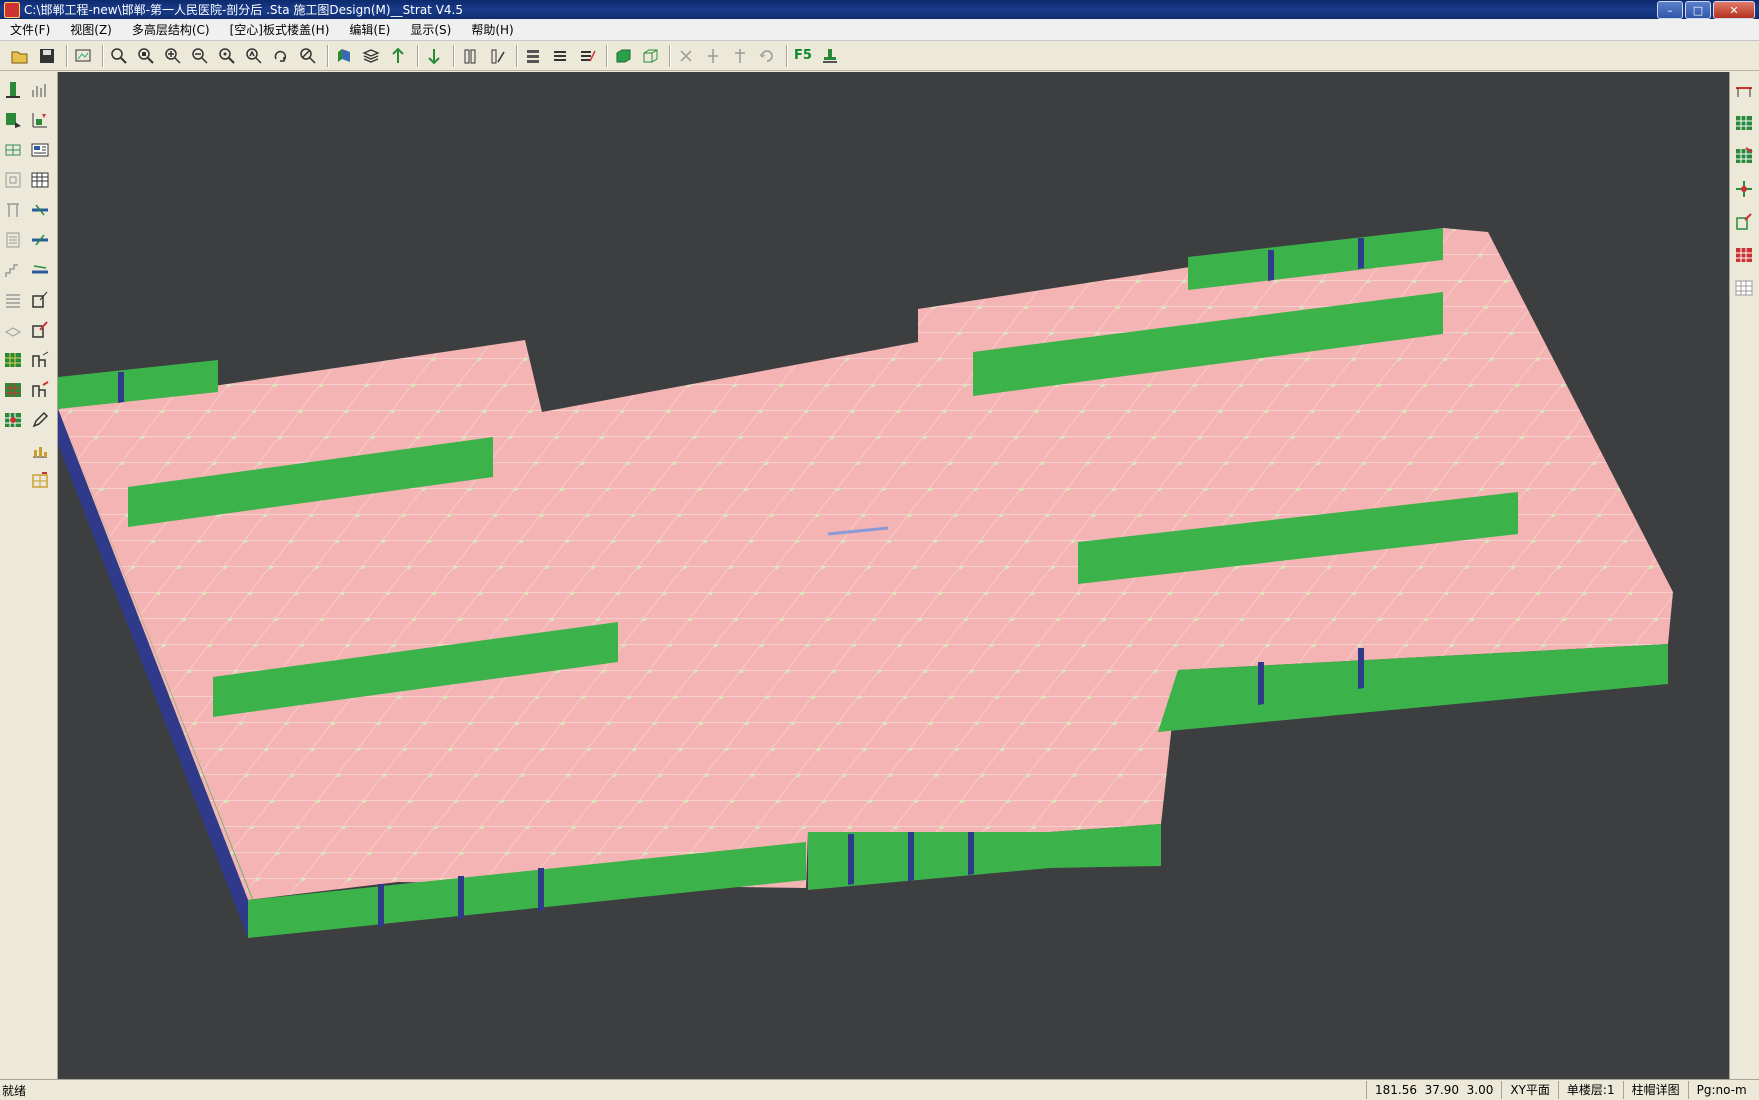 This screenshot has height=1100, width=1759. I want to click on window-controls: – □ ✕, so click(1706, 10).